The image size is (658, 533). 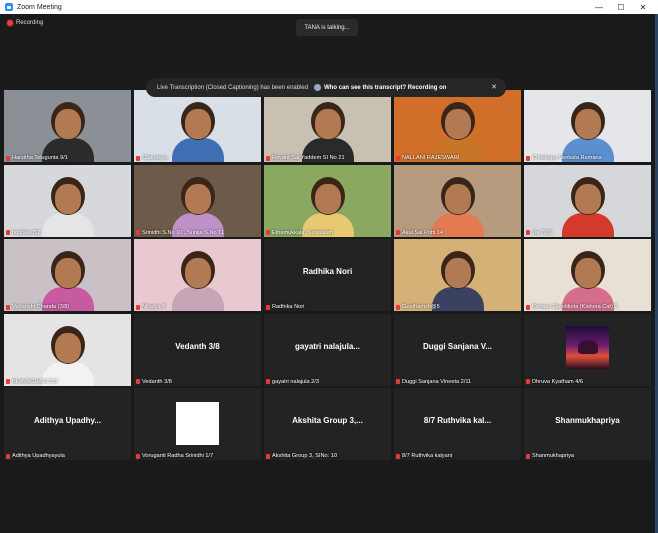 I want to click on maximize-button: ☐, so click(x=621, y=7).